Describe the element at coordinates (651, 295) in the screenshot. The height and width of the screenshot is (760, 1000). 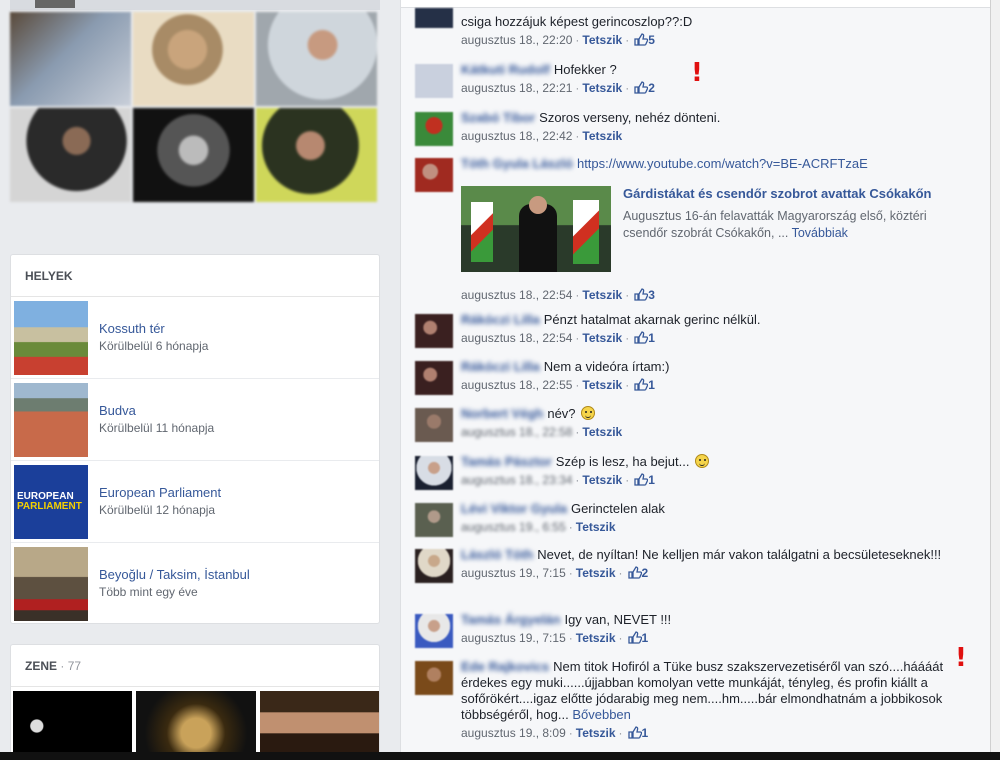
I see `like-count: 3` at that location.